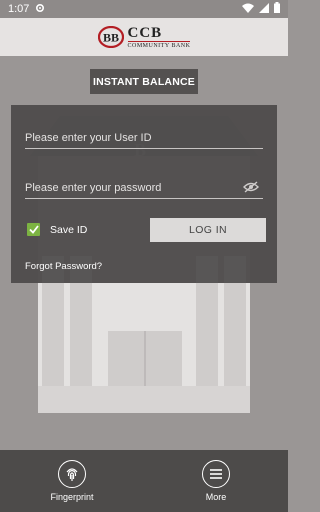  I want to click on save-id-row: Save ID, so click(57, 229).